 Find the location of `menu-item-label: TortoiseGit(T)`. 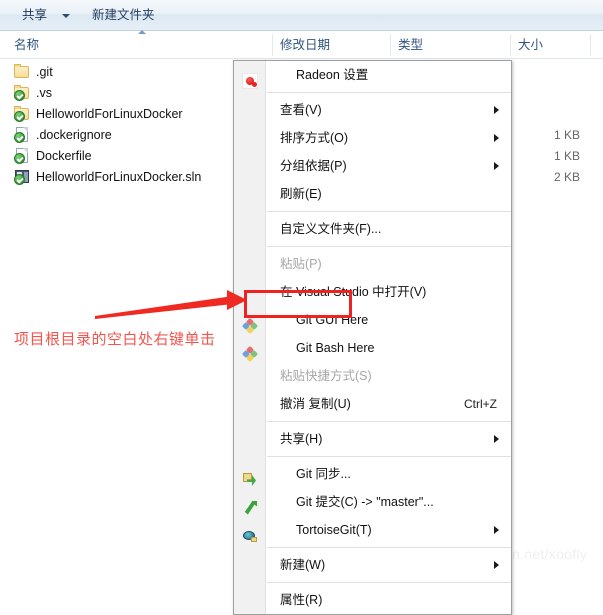

menu-item-label: TortoiseGit(T) is located at coordinates (334, 530).